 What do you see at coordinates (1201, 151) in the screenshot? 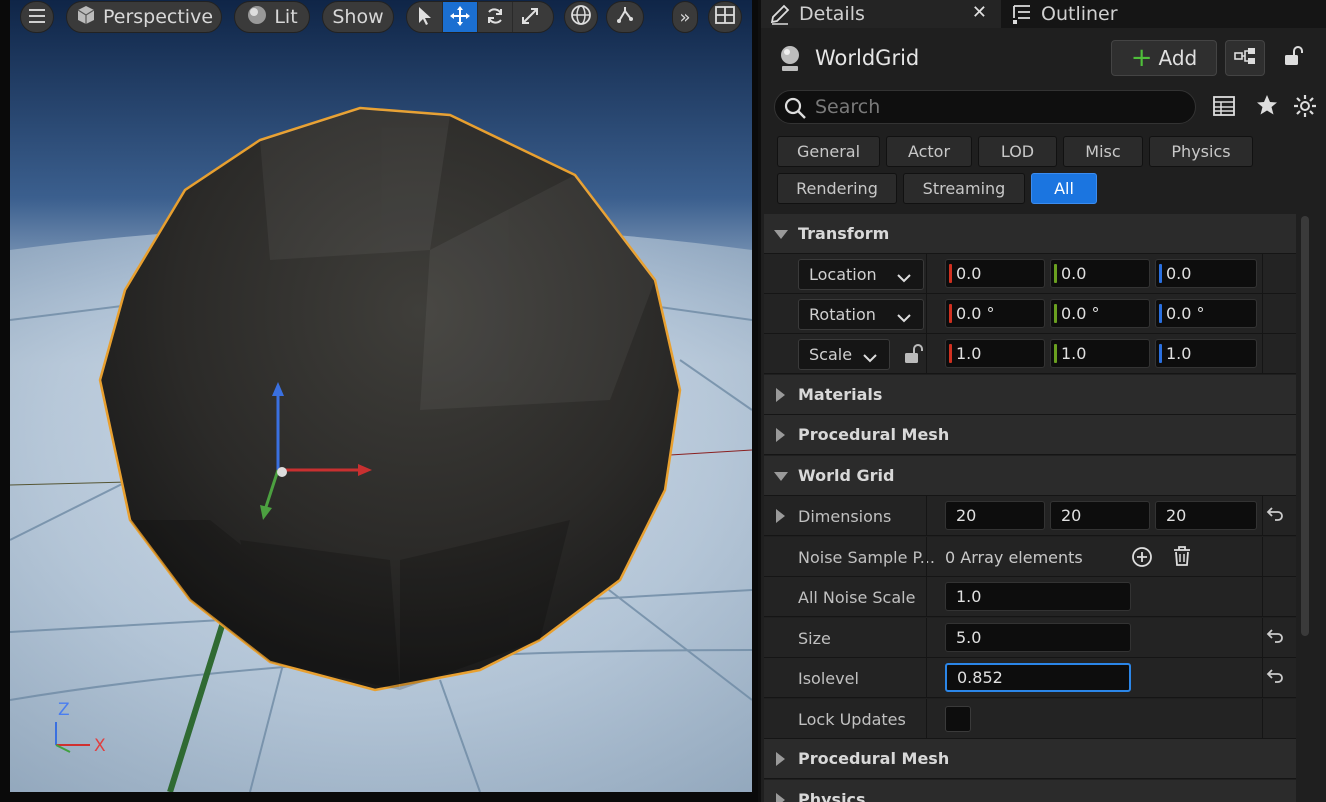
I see `filter-physics: Physics` at bounding box center [1201, 151].